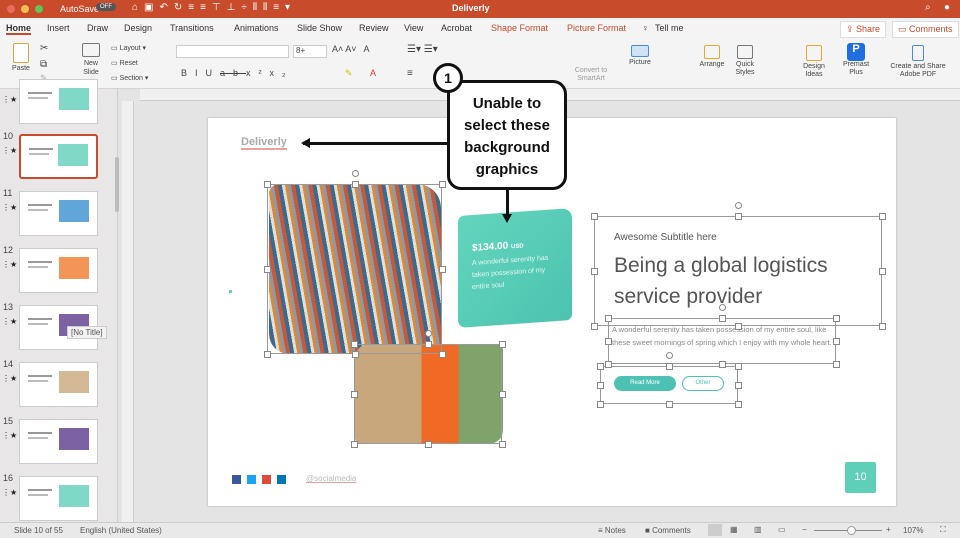 This screenshot has width=960, height=538. I want to click on copy-icon: ⧉, so click(43, 64).